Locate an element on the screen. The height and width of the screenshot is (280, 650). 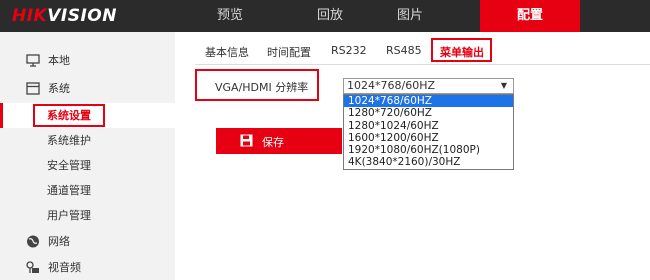
sidebar-item-security-management: 安全管理 is located at coordinates (87, 165).